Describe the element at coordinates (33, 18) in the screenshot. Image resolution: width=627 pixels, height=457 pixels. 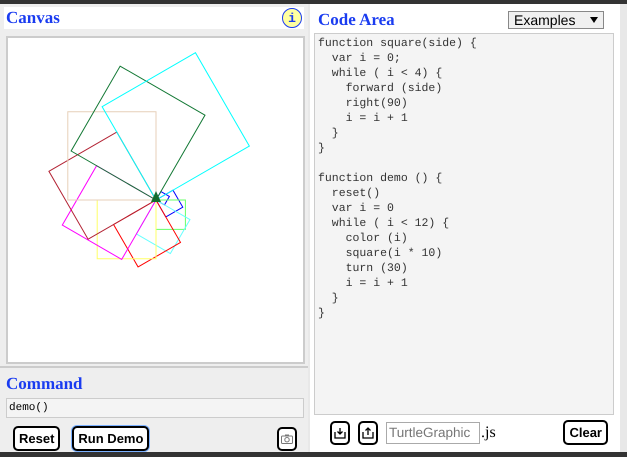
I see `canvas-title: Canvas` at that location.